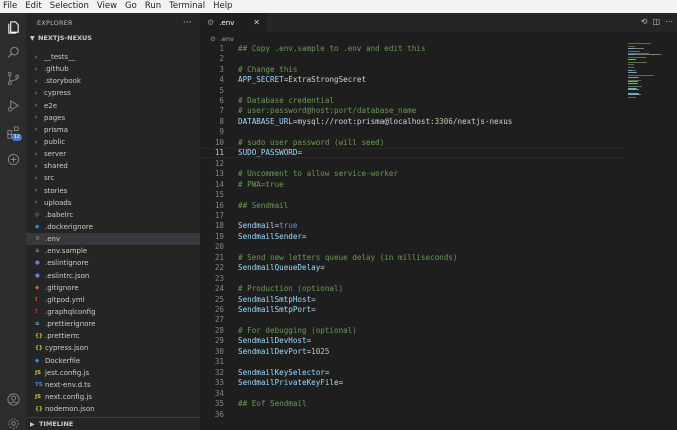  I want to click on code-line: 11 SUDO_PASSWORD=, so click(412, 152).